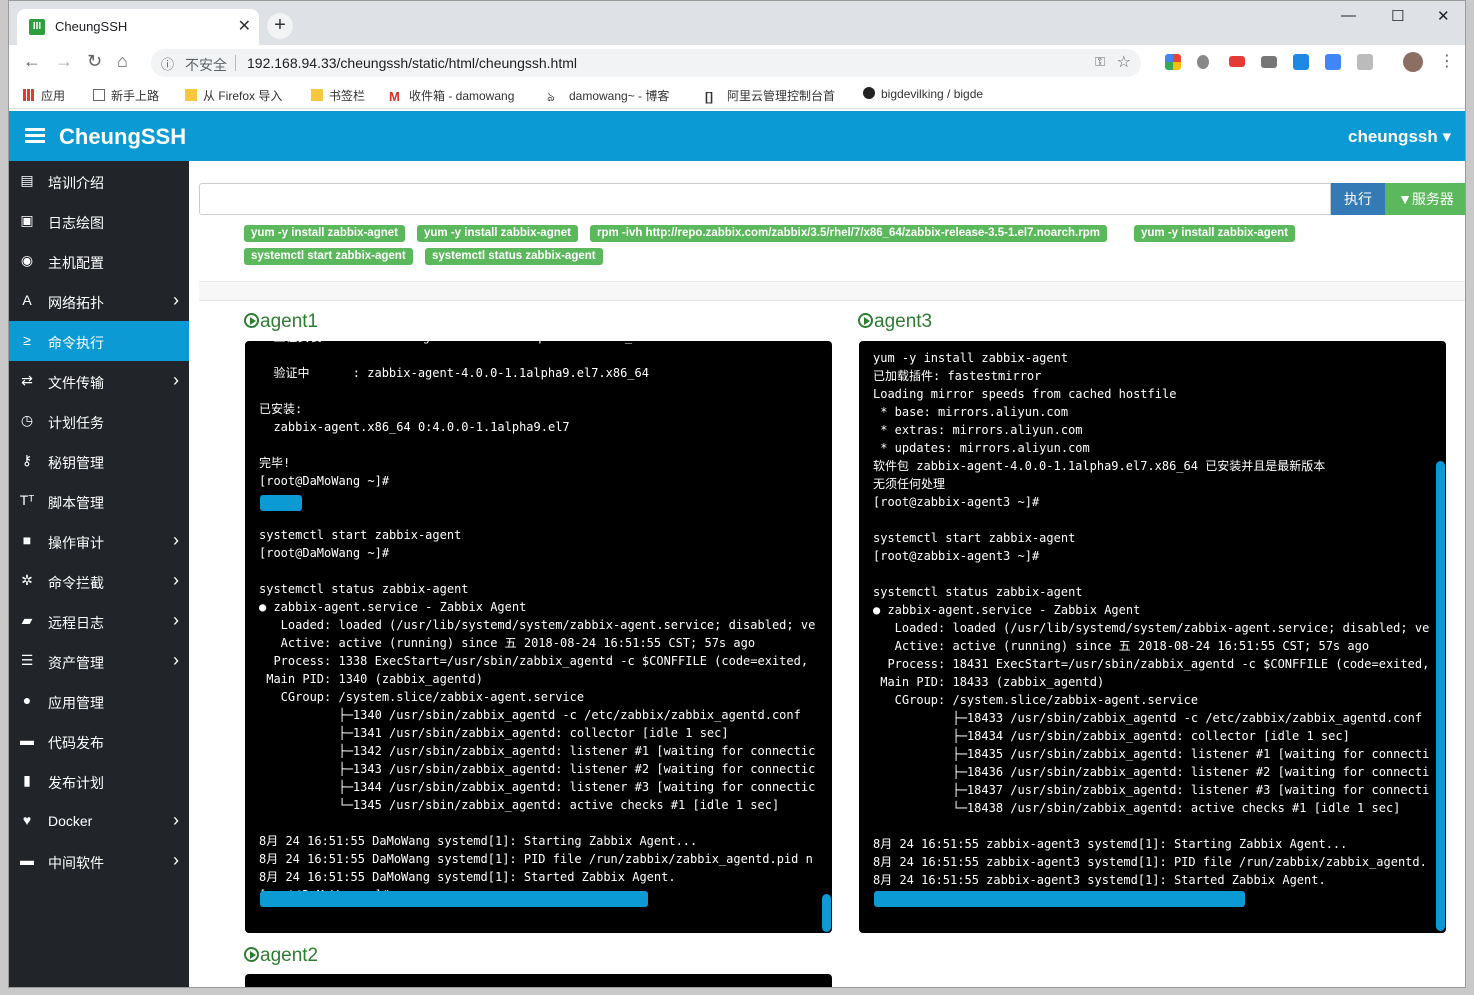  Describe the element at coordinates (35, 136) in the screenshot. I see `menu-toggle-icon` at that location.